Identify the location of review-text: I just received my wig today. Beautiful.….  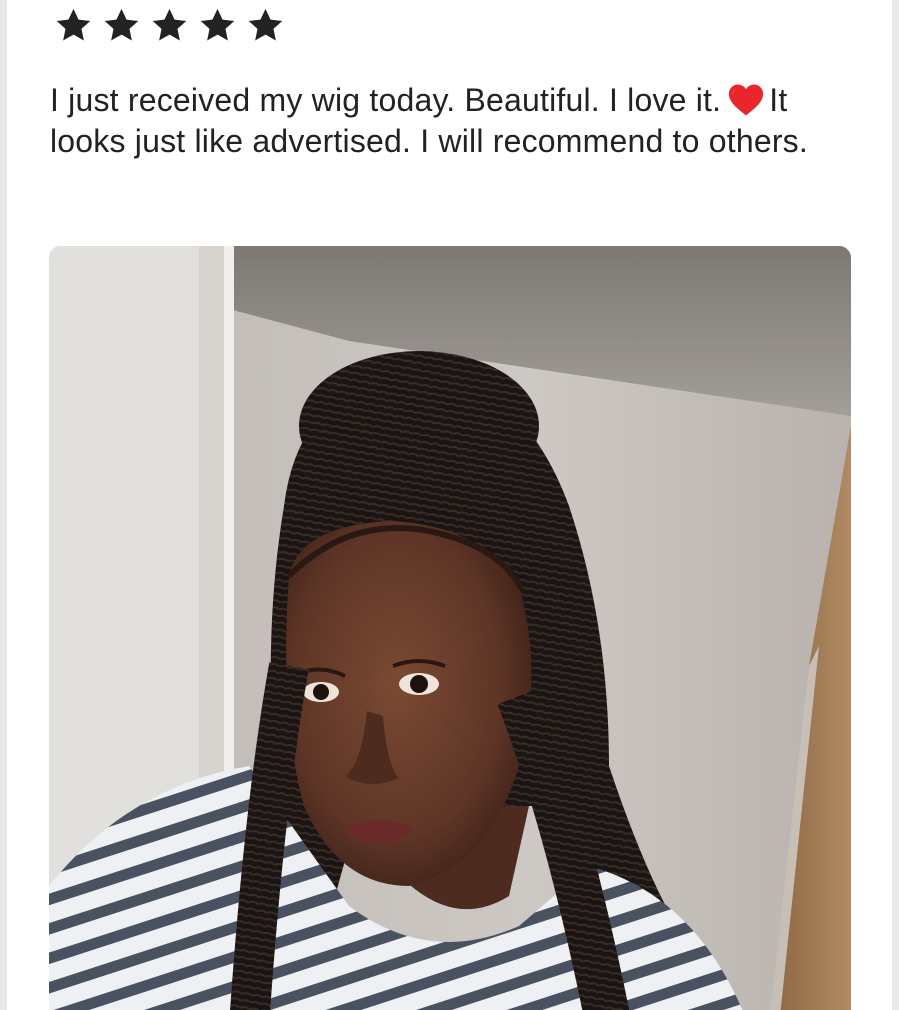
(445, 121).